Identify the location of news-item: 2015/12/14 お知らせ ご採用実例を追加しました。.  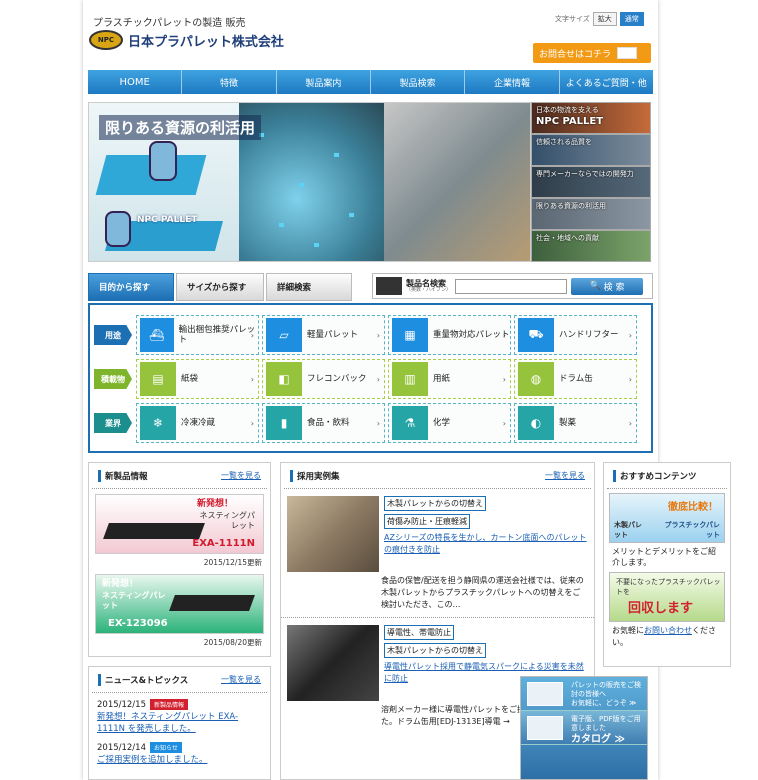
(179, 754).